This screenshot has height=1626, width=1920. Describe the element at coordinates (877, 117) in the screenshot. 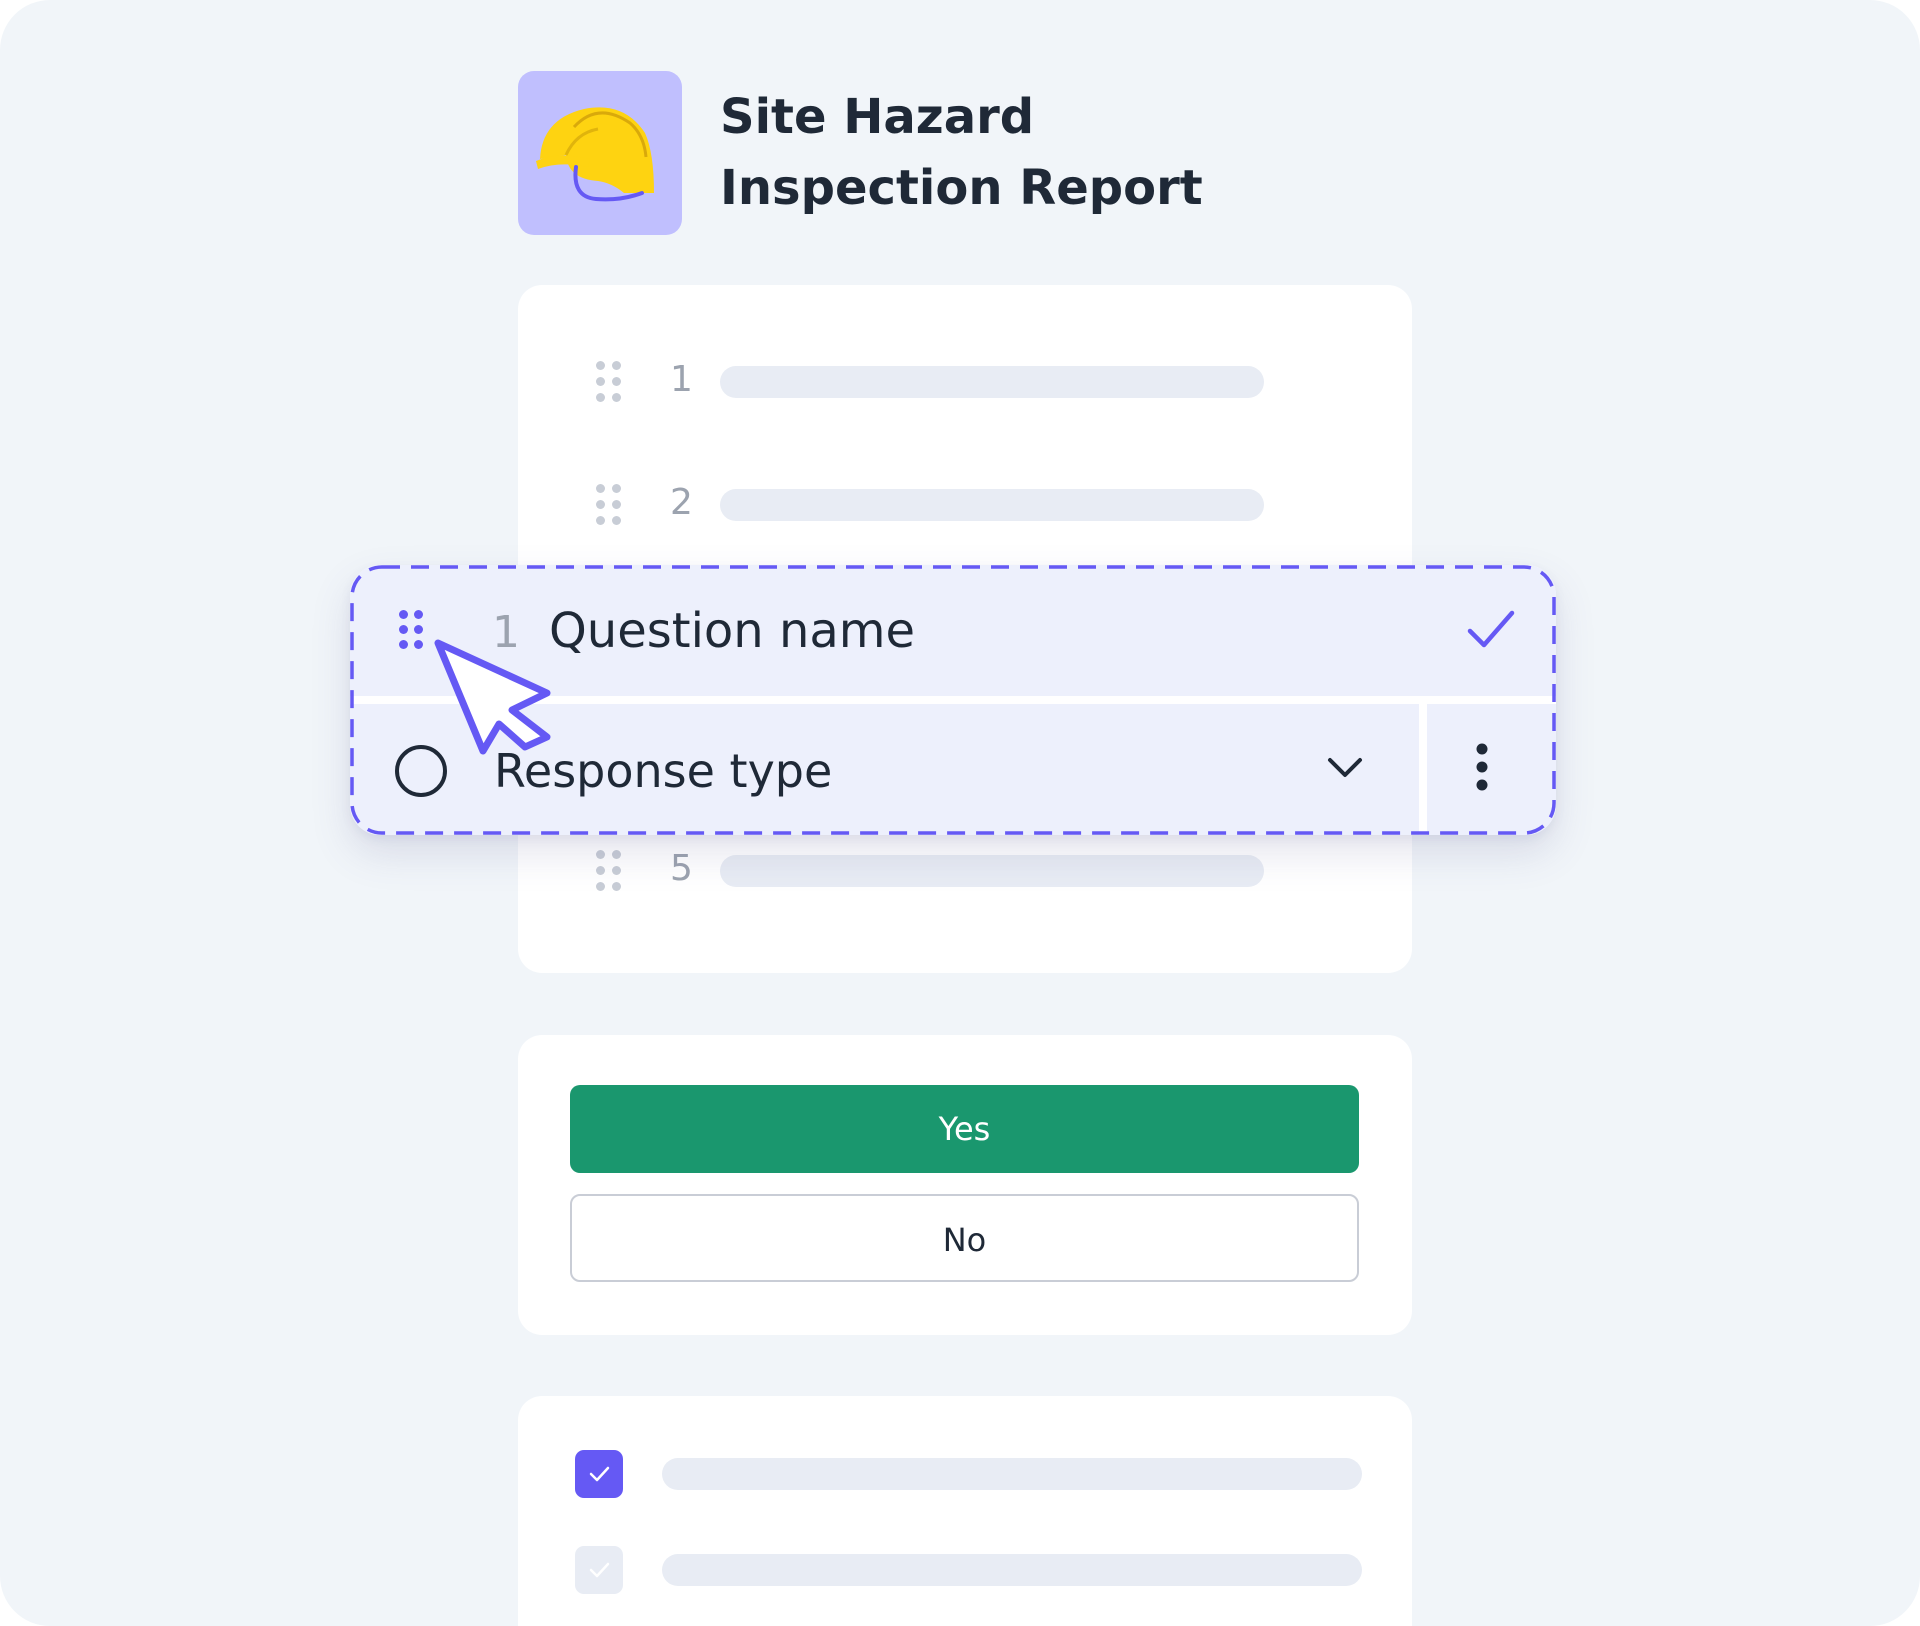

I see `title-line-1: Site Hazard` at that location.